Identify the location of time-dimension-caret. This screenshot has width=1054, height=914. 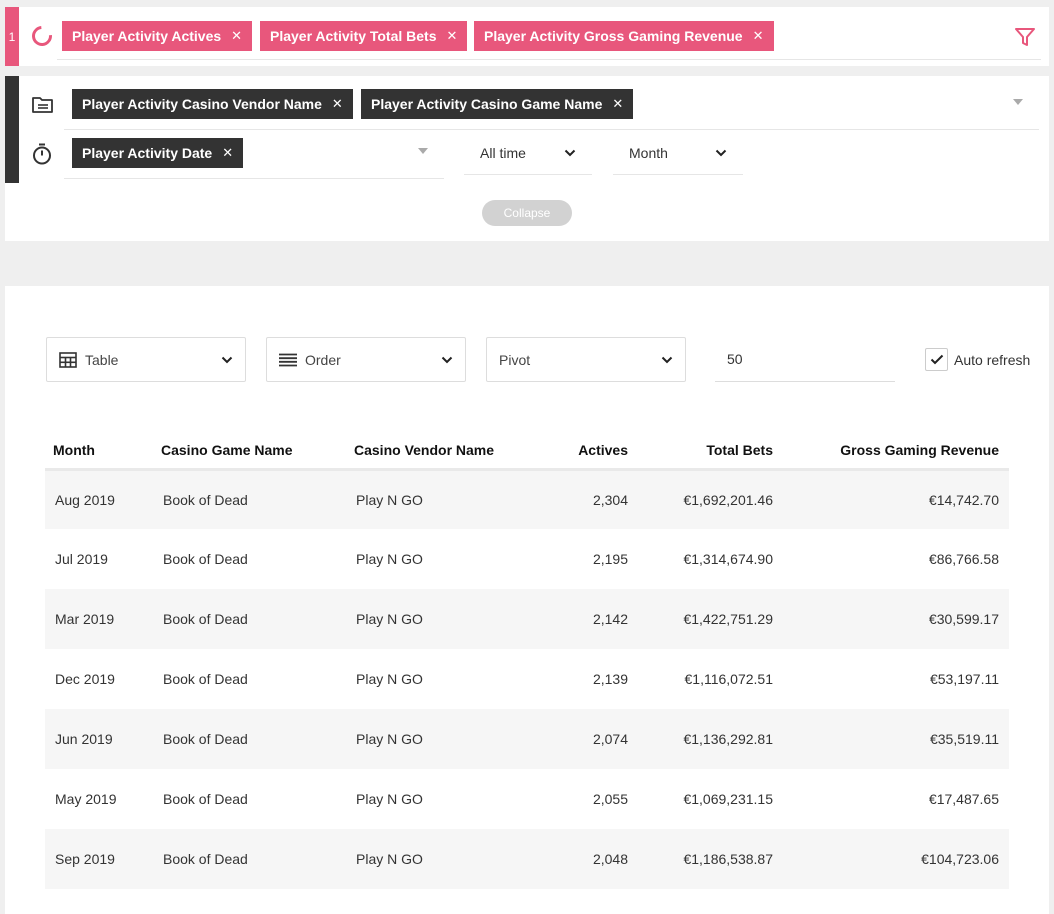
(423, 151).